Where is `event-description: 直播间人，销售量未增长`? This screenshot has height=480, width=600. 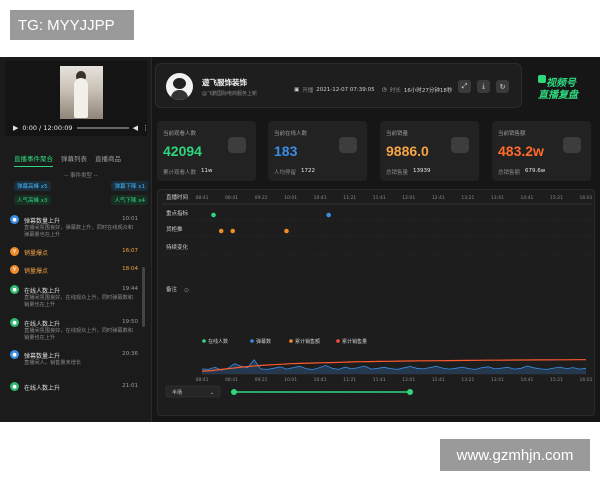 event-description: 直播间人，销售量未增长 is located at coordinates (53, 363).